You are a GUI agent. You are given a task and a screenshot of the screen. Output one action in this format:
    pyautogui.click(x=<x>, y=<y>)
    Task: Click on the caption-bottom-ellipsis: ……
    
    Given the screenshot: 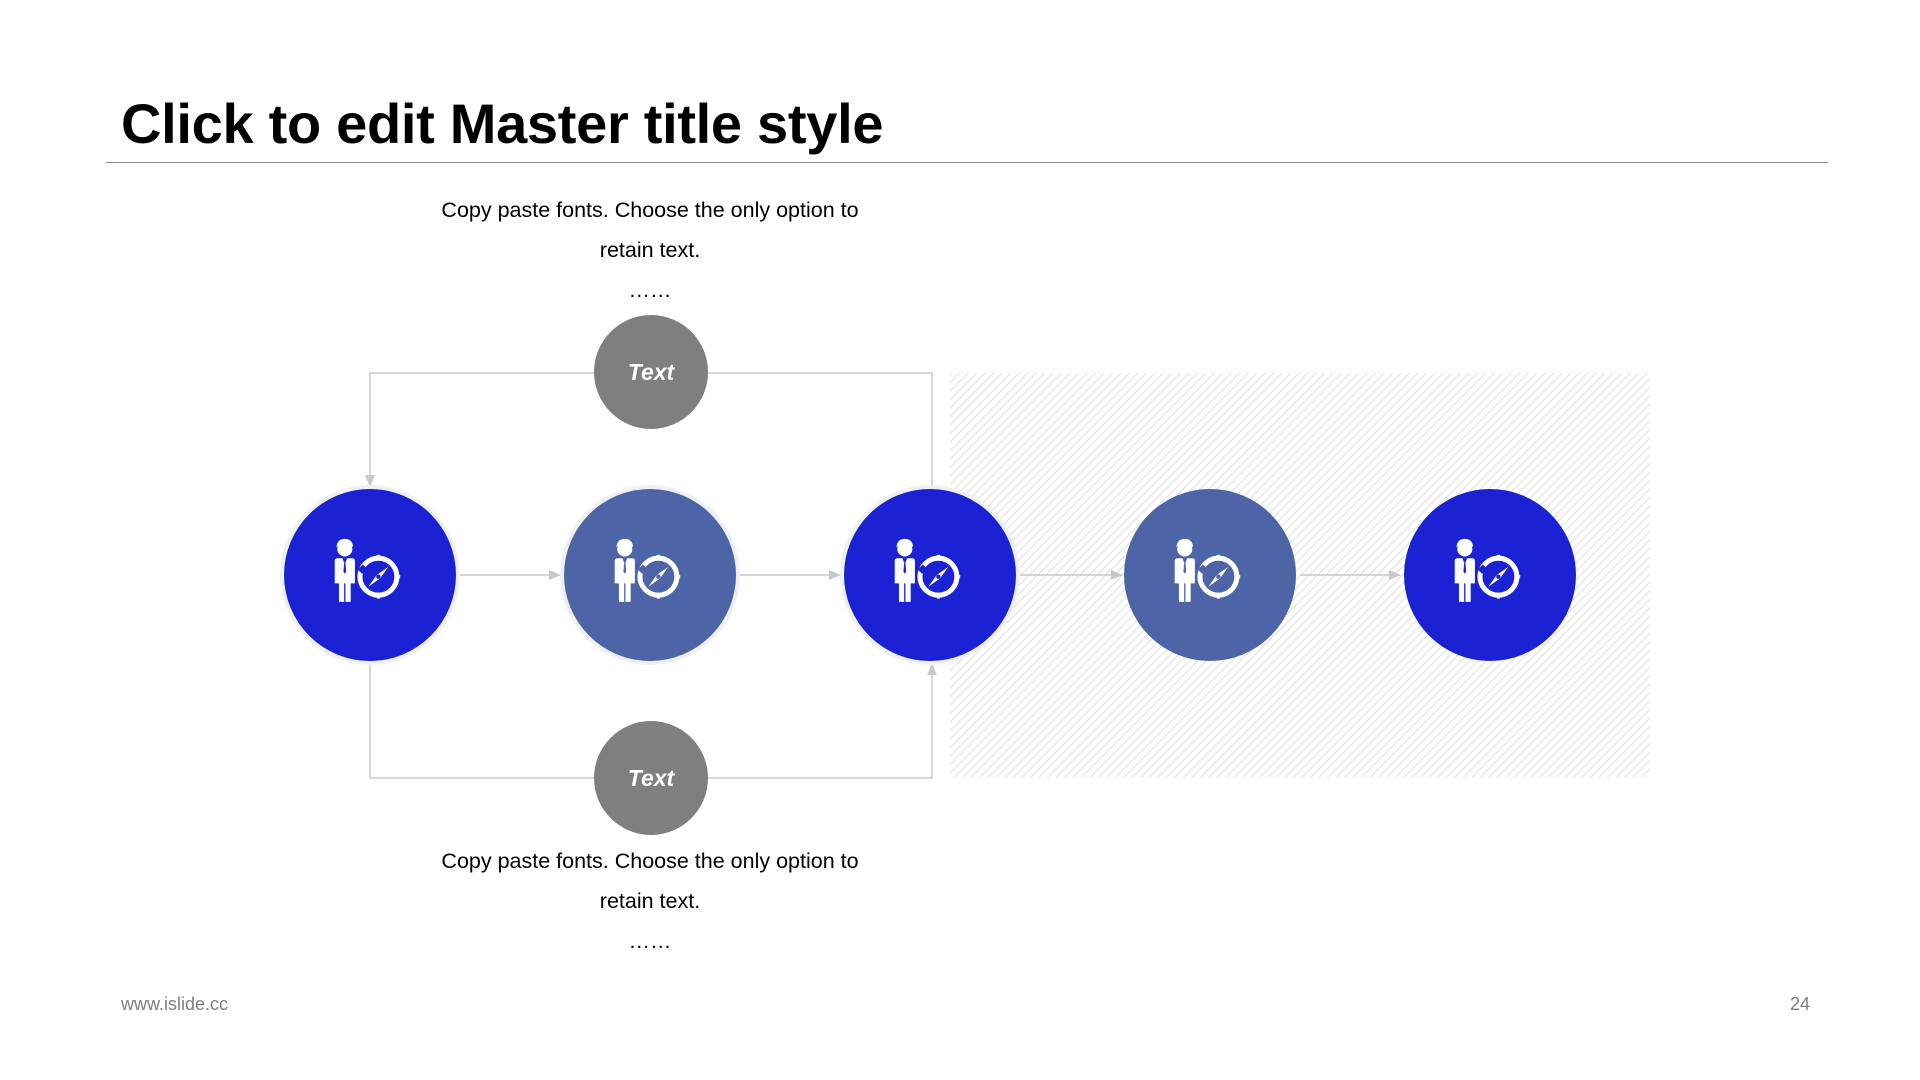 What is the action you would take?
    pyautogui.click(x=650, y=941)
    